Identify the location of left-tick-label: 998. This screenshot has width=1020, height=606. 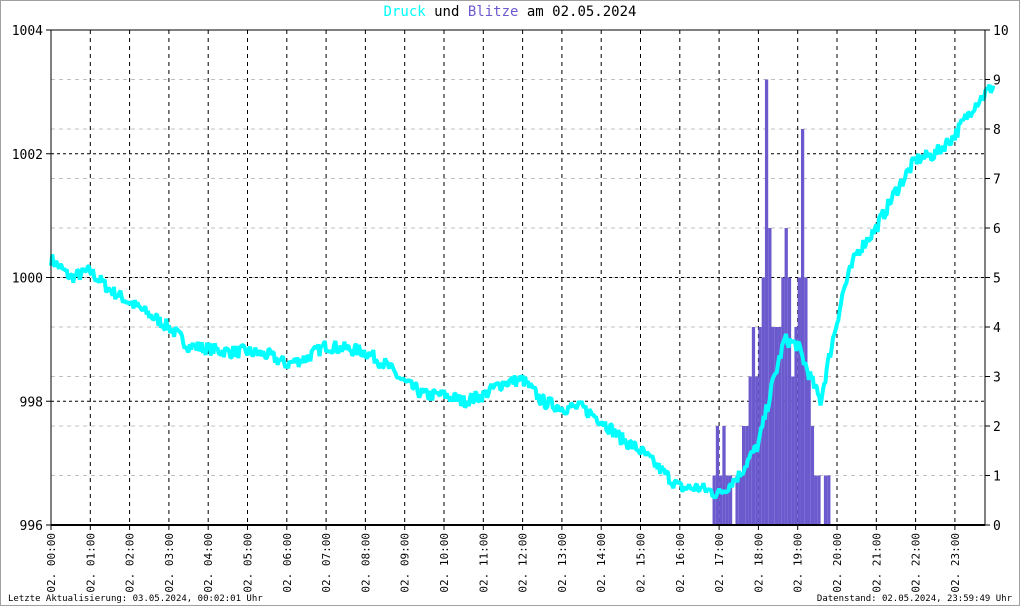
(31, 402).